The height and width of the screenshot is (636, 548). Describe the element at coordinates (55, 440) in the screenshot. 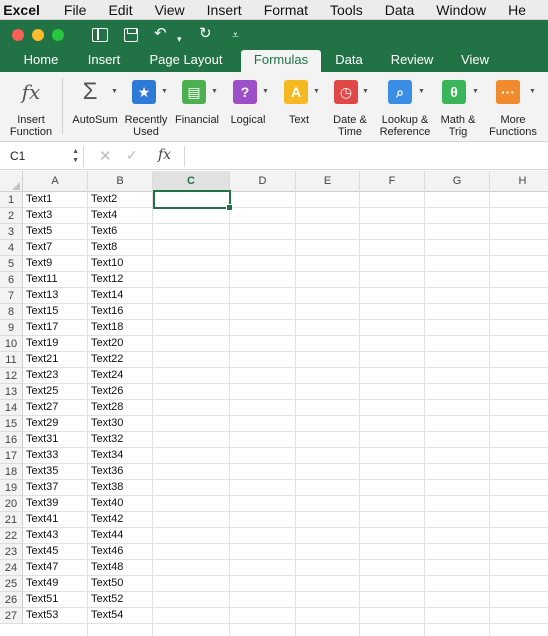

I see `cell-a16: Text31` at that location.